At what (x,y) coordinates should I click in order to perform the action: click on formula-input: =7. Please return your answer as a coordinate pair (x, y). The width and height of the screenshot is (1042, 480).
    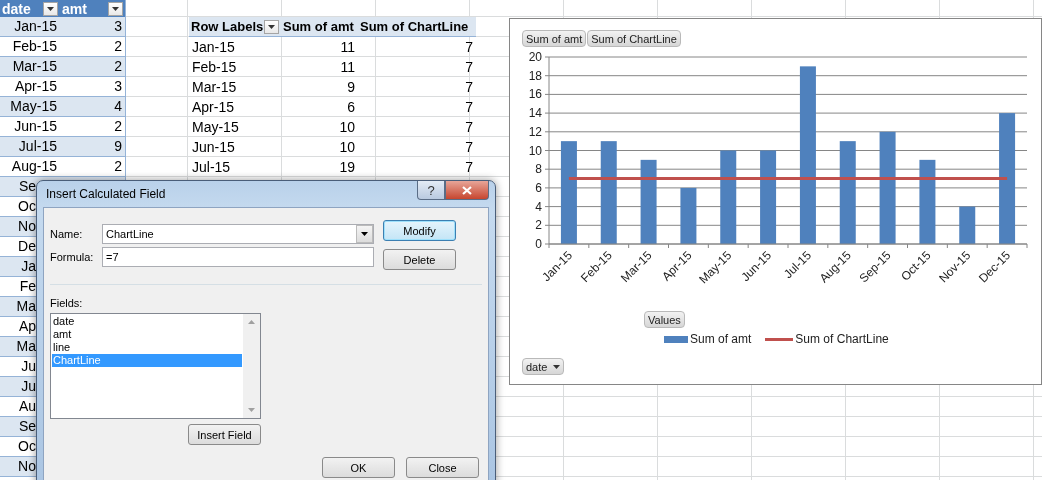
    Looking at the image, I should click on (238, 257).